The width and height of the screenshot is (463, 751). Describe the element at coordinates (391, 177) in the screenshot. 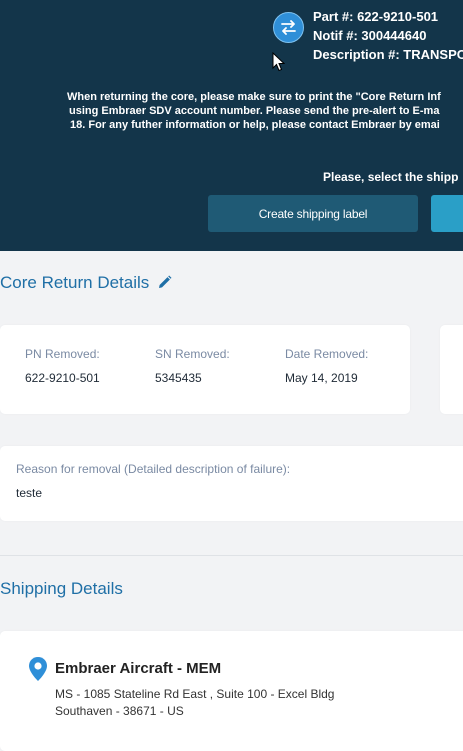

I see `select-shipping-prompt: Please, select the shipp` at that location.